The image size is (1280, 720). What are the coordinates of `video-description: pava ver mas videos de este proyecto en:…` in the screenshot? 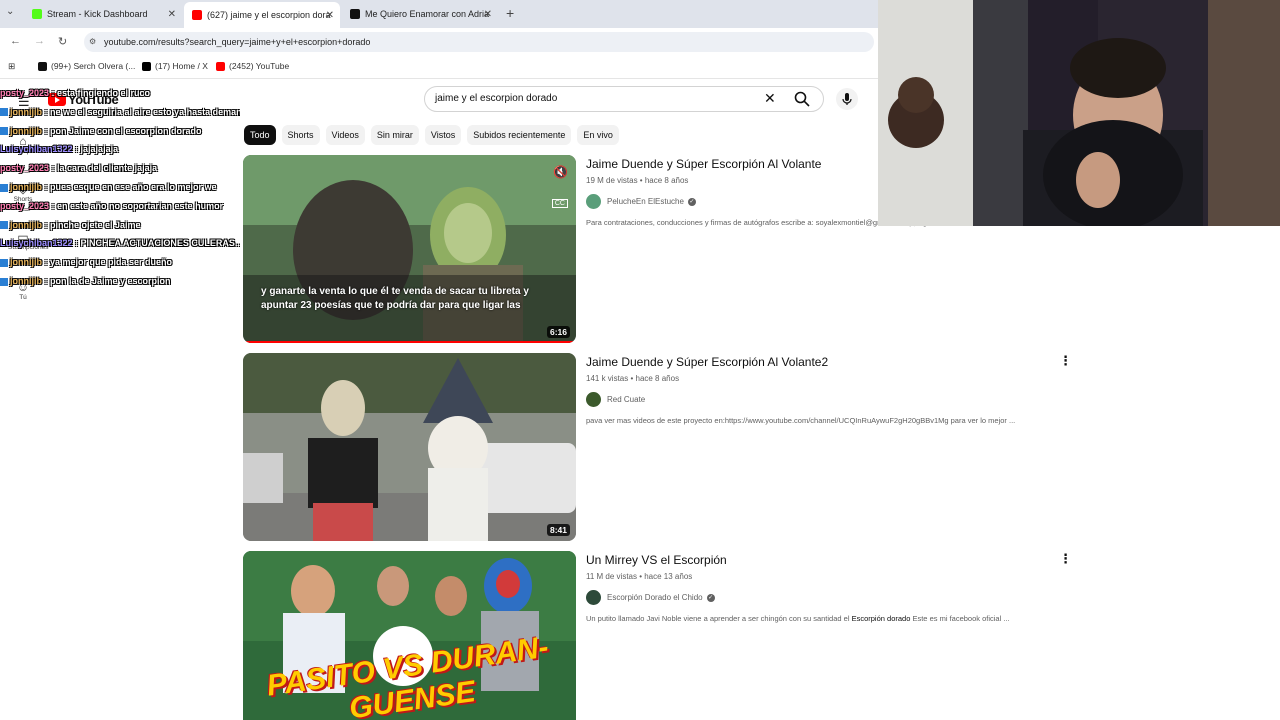 It's located at (801, 420).